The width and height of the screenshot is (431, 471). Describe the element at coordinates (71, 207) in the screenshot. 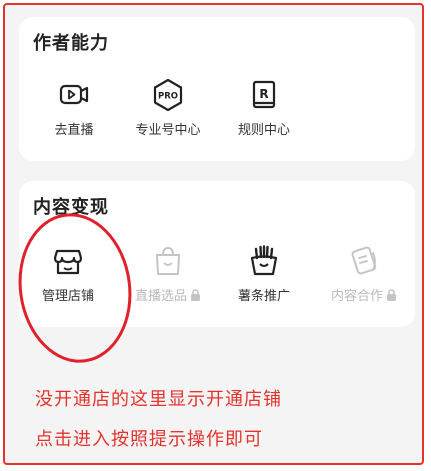

I see `section-title: 内容变现` at that location.